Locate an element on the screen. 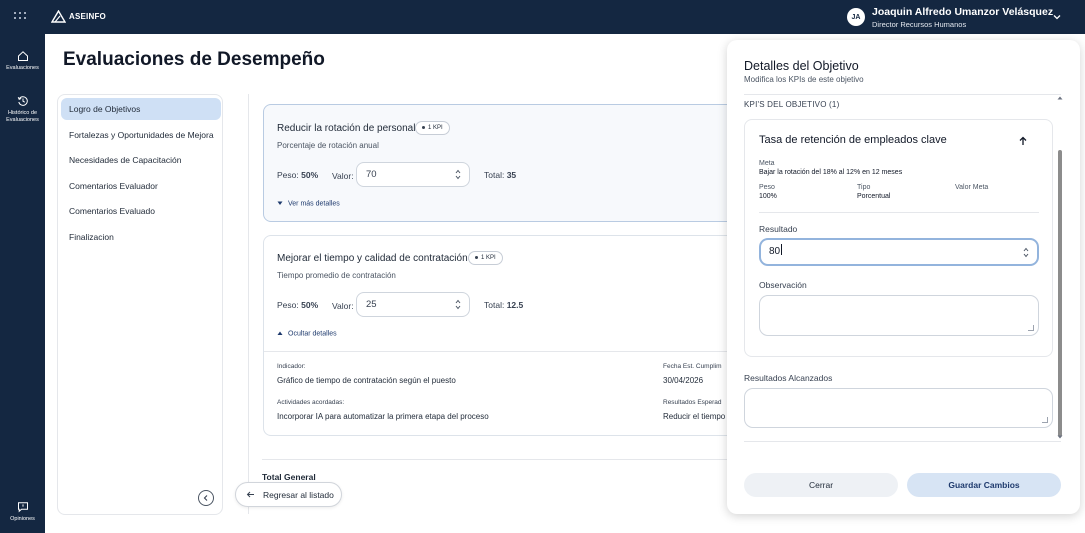 This screenshot has width=1085, height=533. rail-label-opiniones: Opiniones is located at coordinates (22, 519).